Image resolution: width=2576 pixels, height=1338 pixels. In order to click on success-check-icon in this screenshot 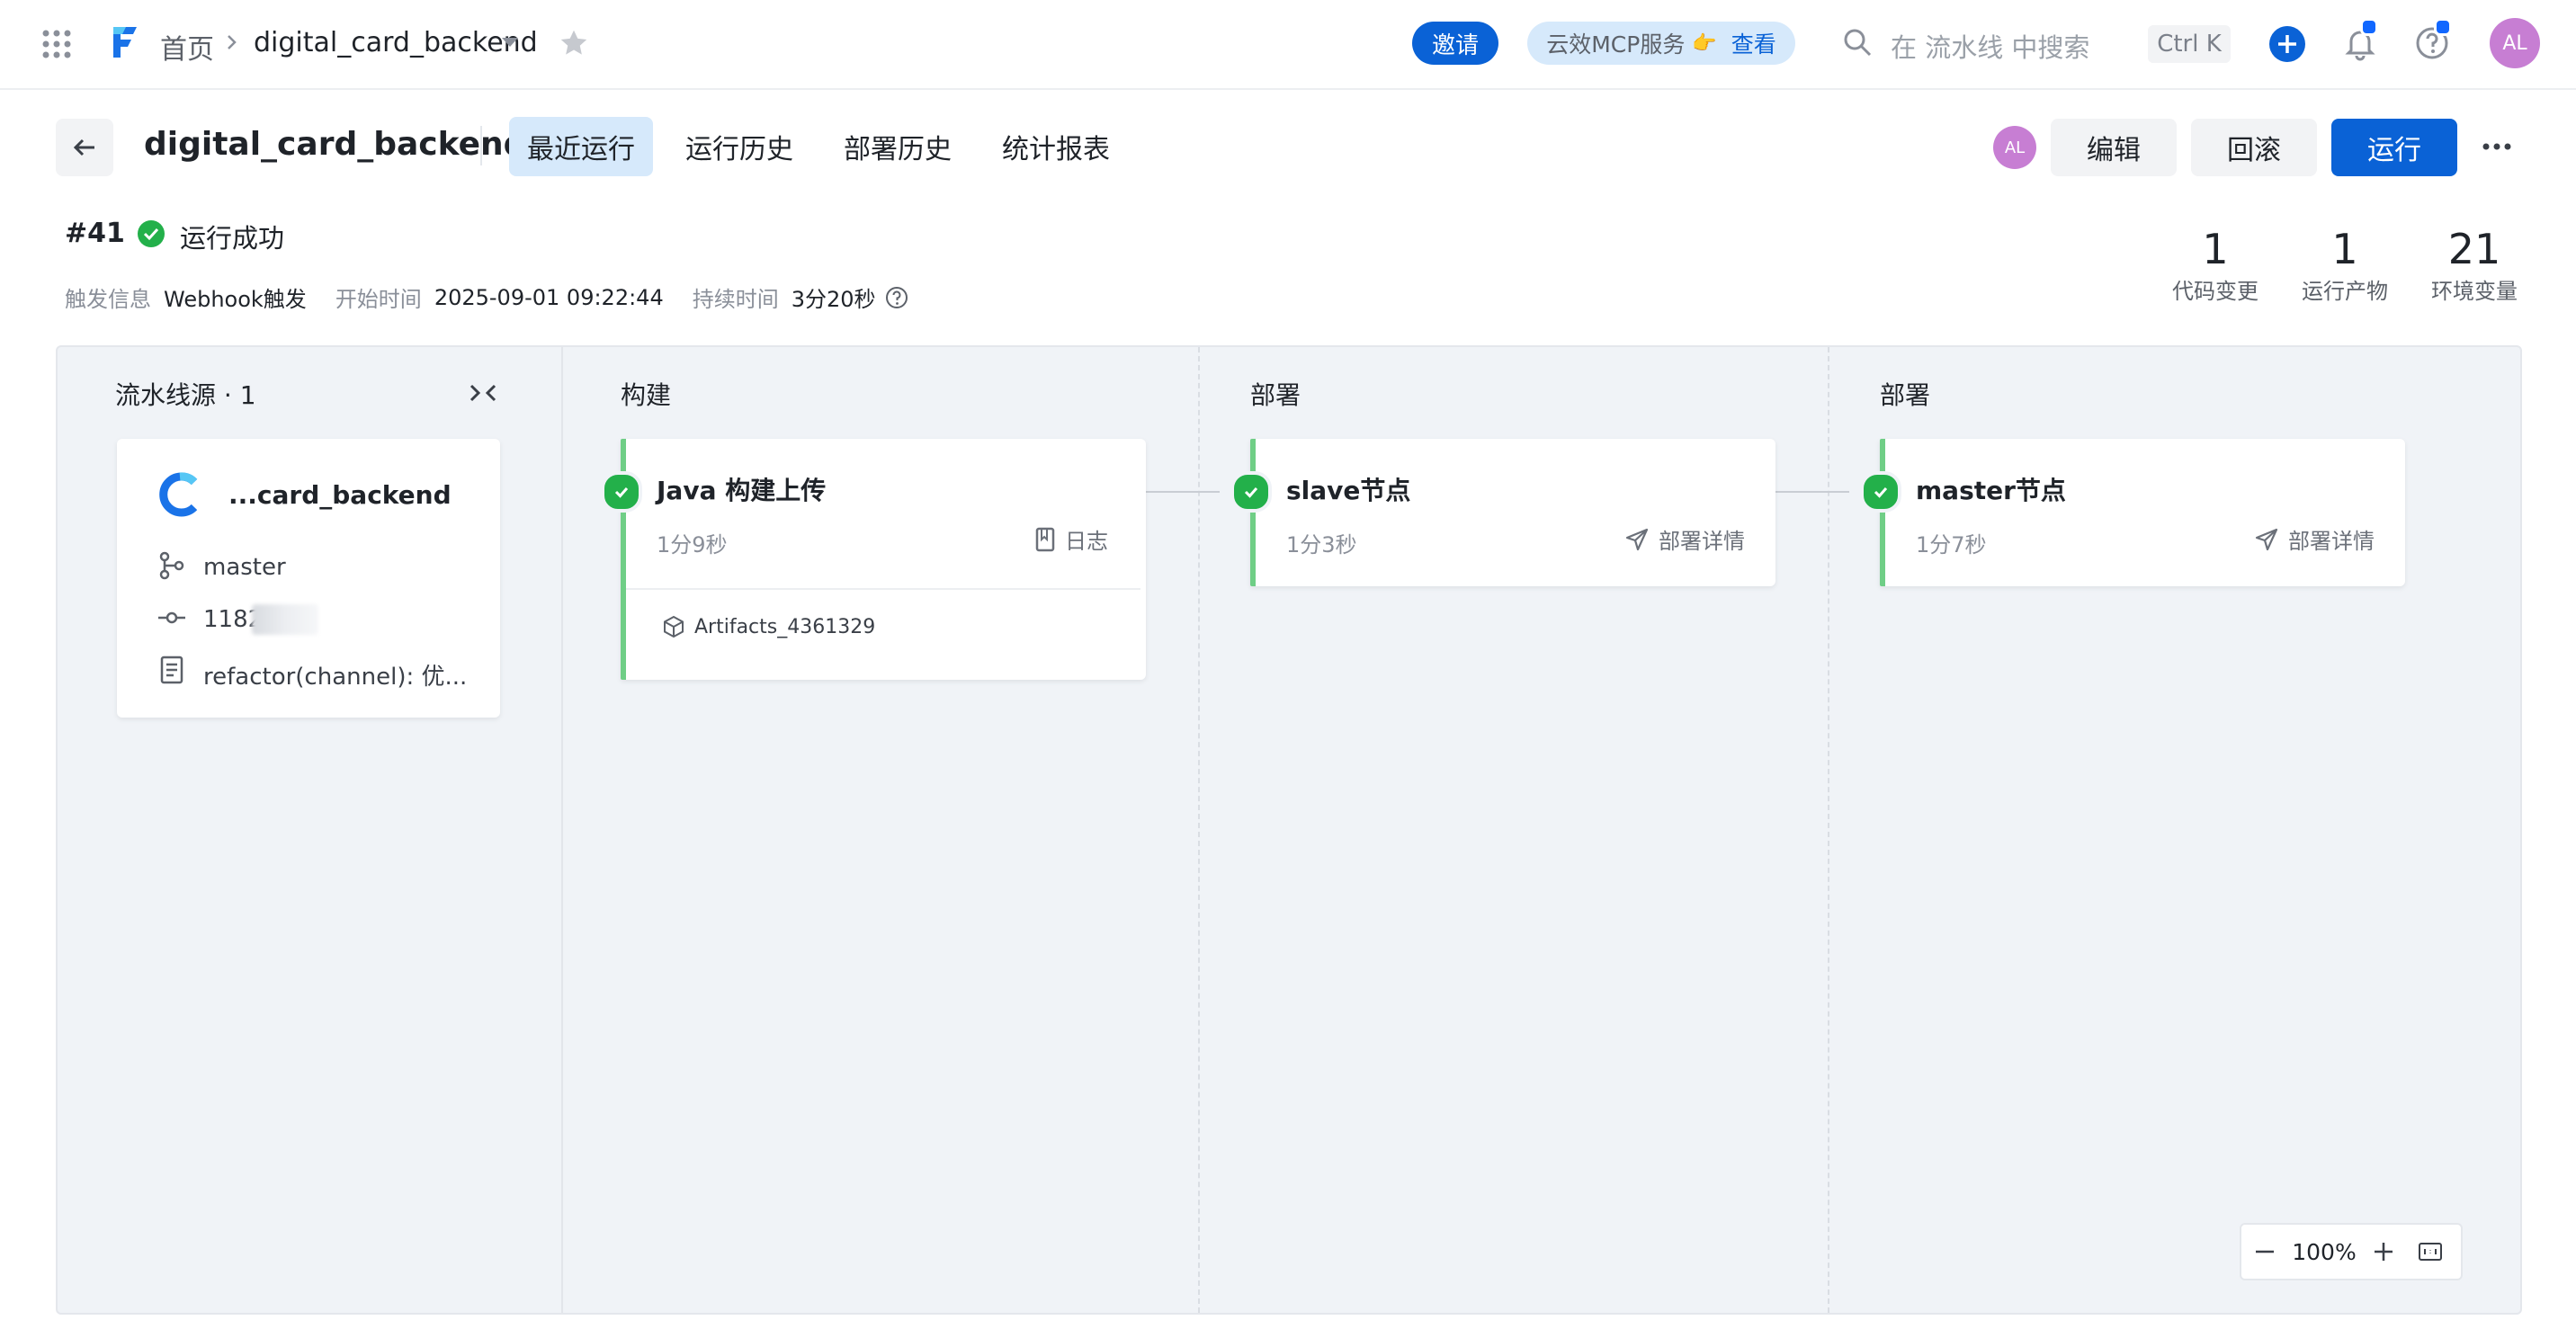, I will do `click(151, 233)`.